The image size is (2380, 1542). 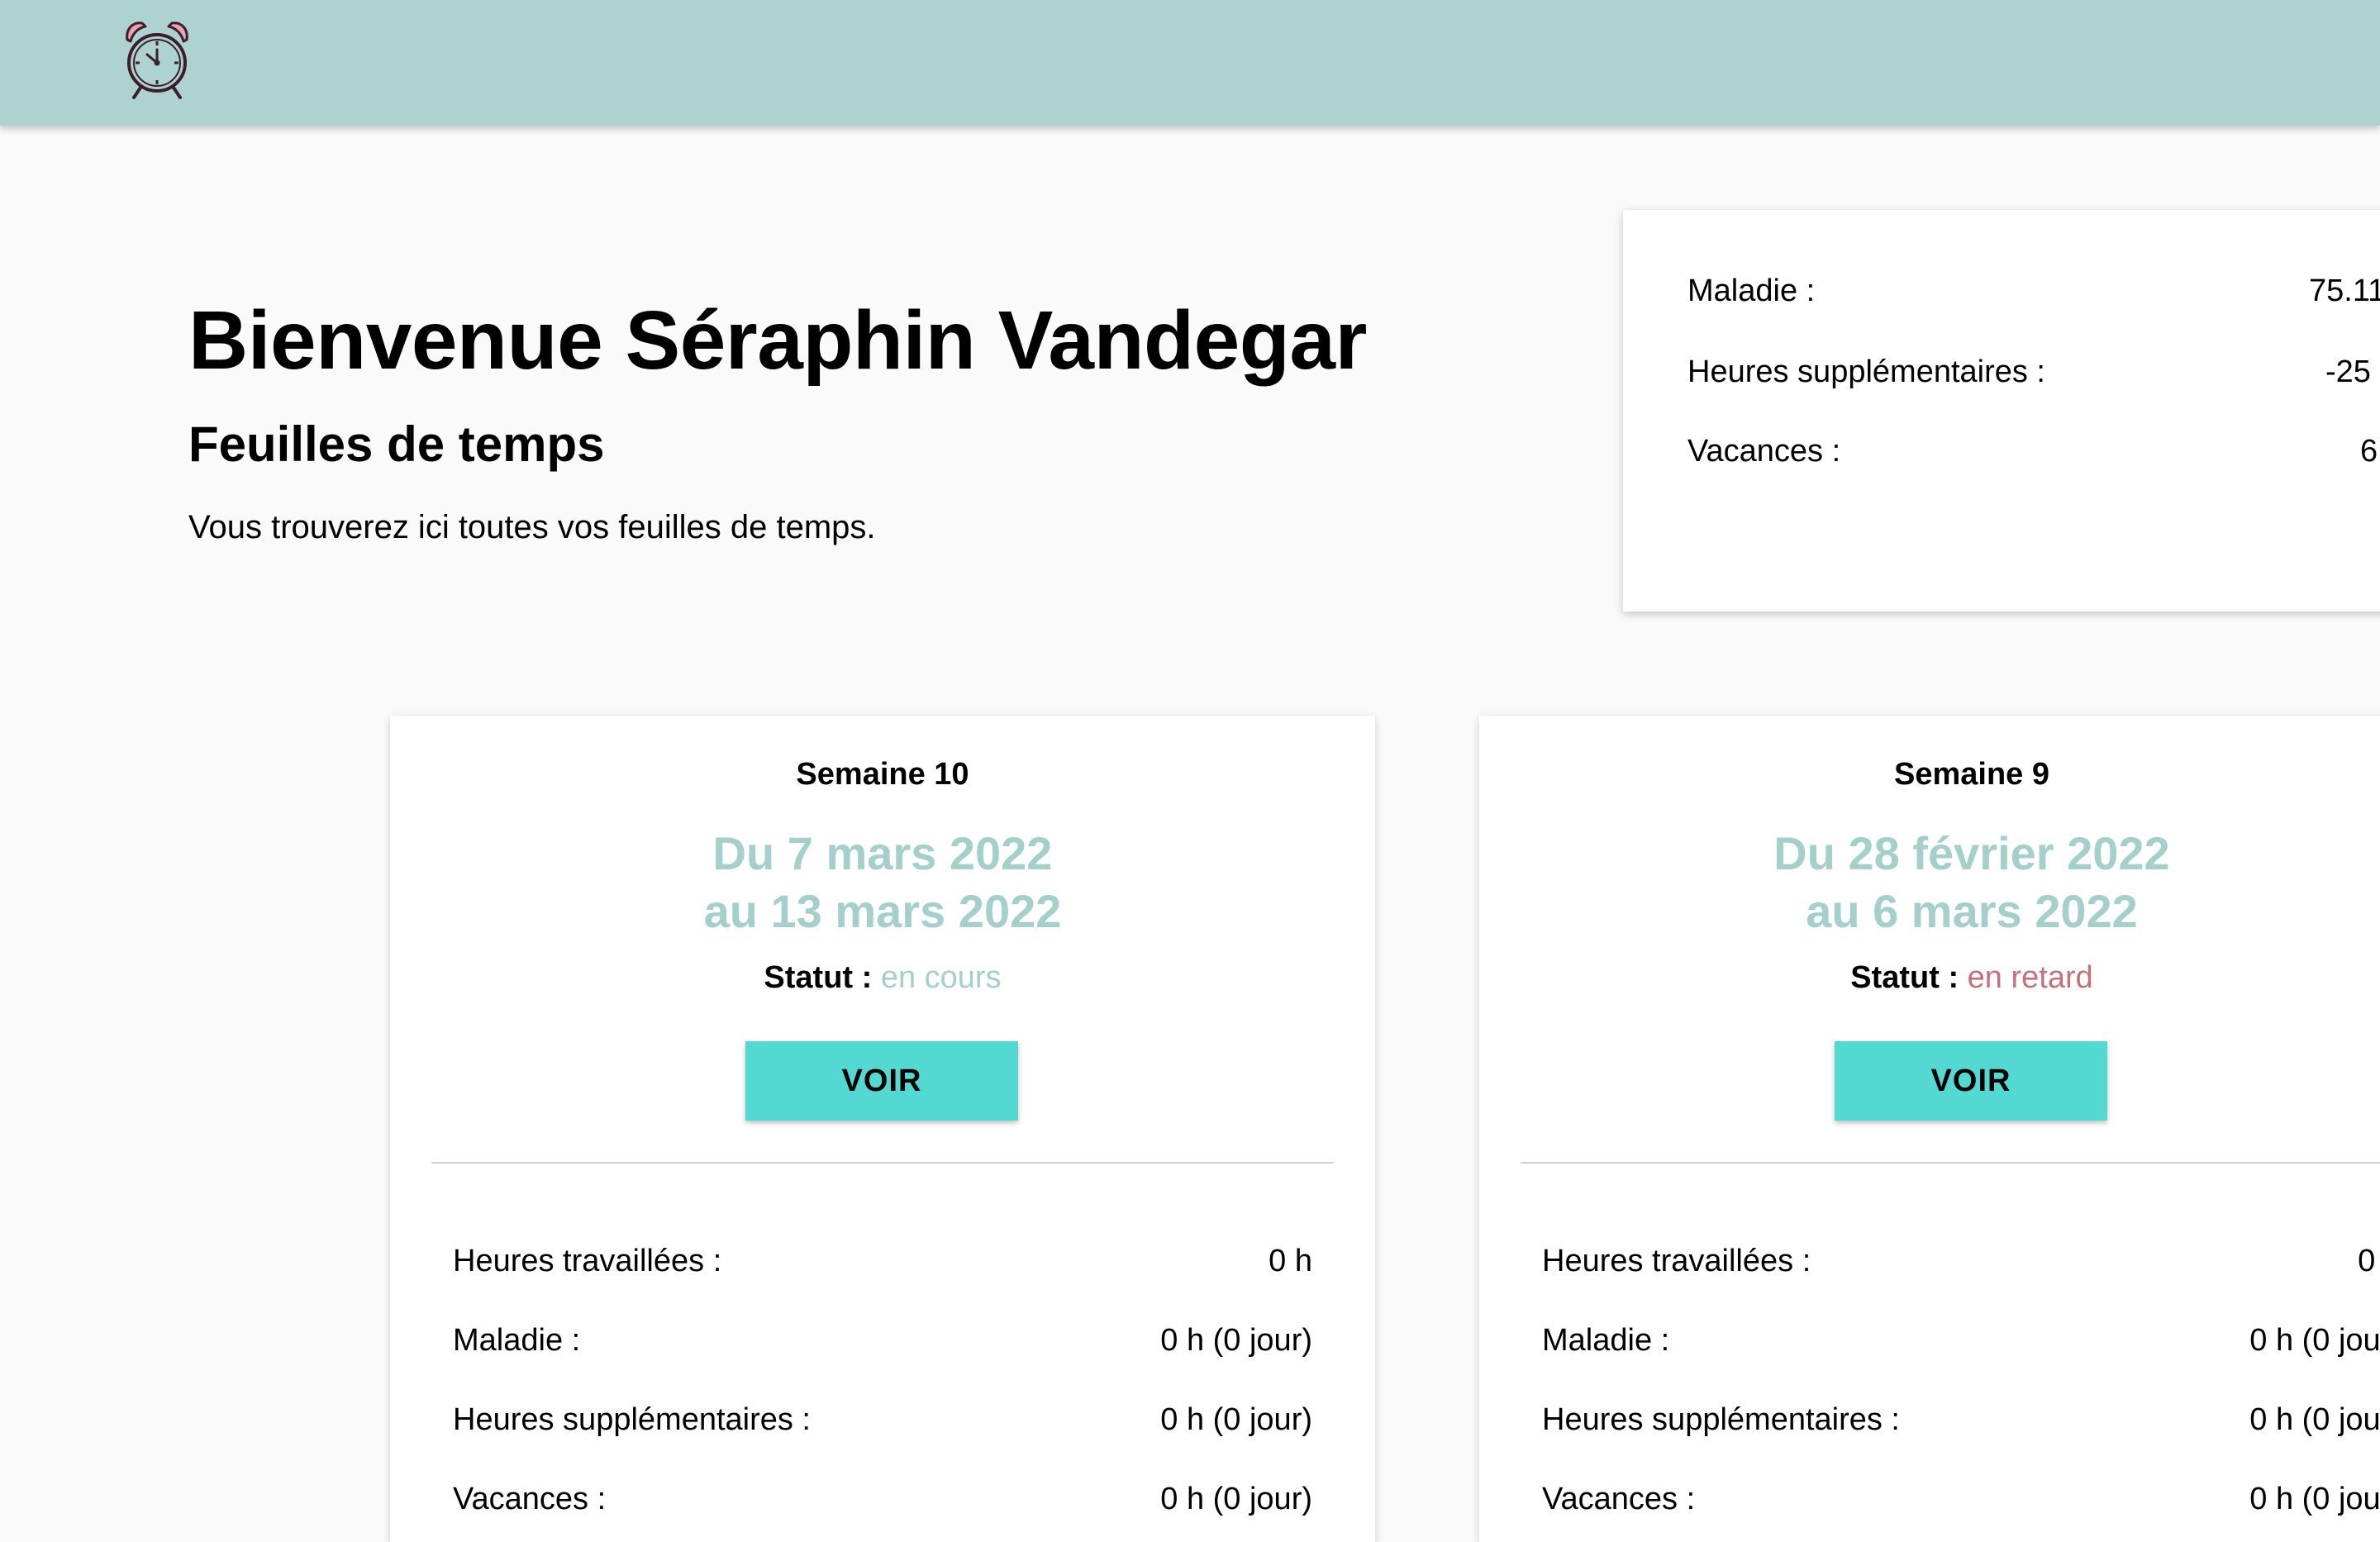 What do you see at coordinates (1190, 63) in the screenshot?
I see `top-bar` at bounding box center [1190, 63].